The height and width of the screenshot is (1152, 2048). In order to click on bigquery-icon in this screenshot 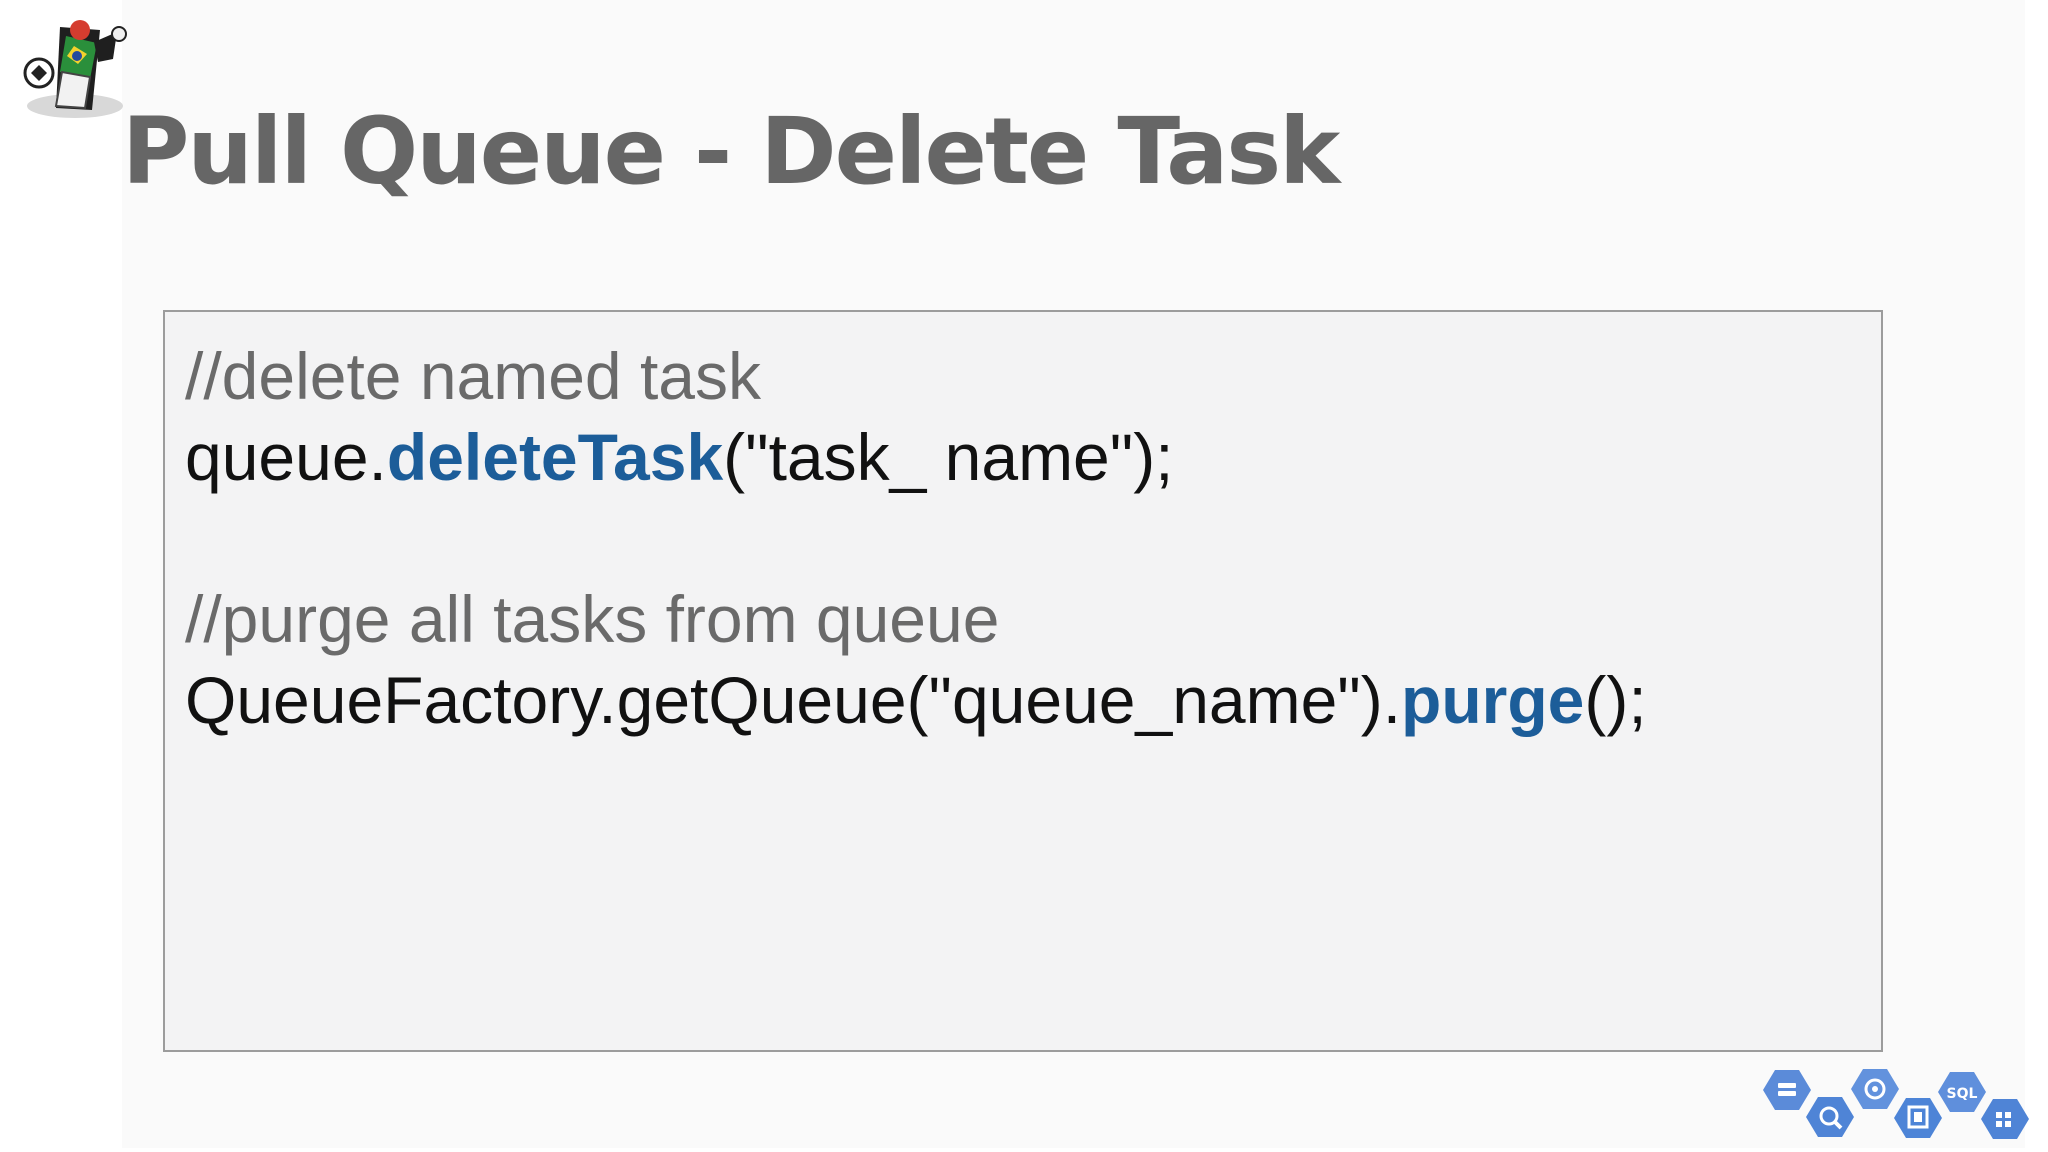, I will do `click(1830, 1117)`.